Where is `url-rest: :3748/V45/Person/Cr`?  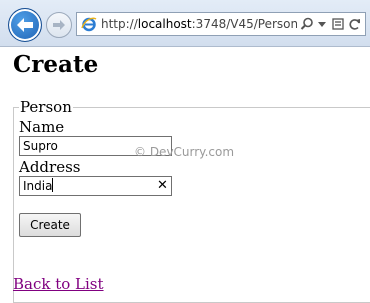
url-rest: :3748/V45/Person/Cr is located at coordinates (244, 24).